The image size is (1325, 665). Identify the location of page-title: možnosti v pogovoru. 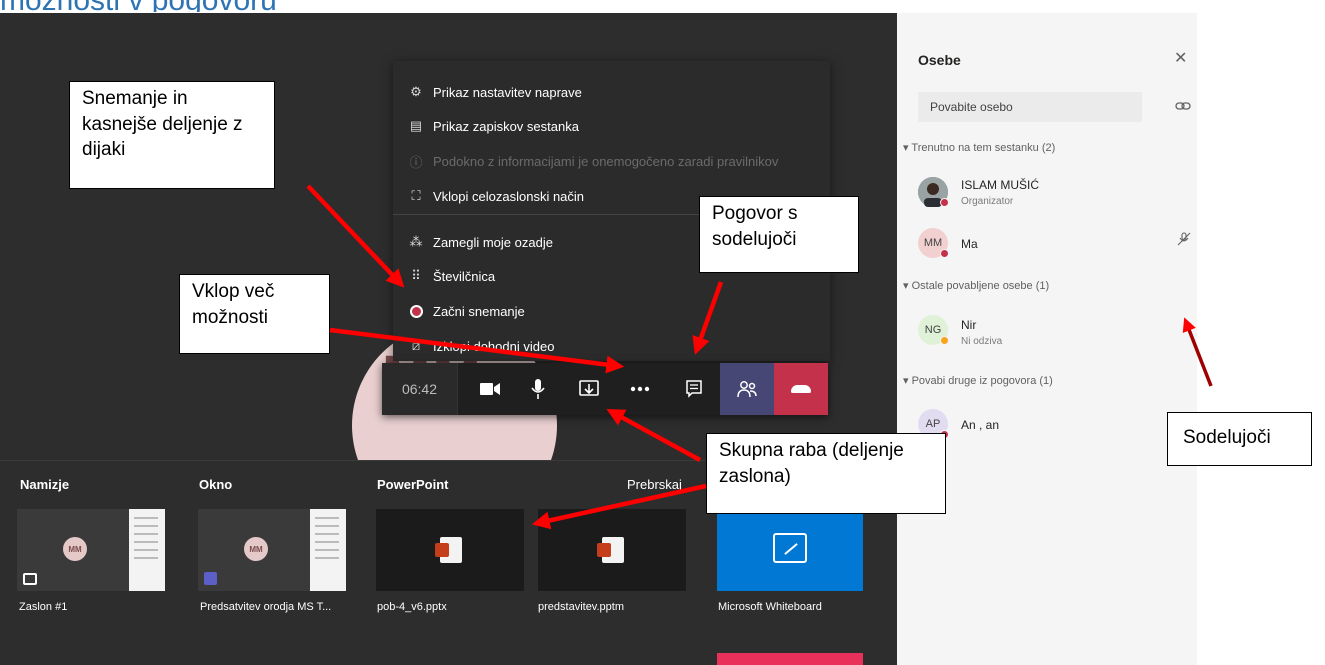
(138, 6).